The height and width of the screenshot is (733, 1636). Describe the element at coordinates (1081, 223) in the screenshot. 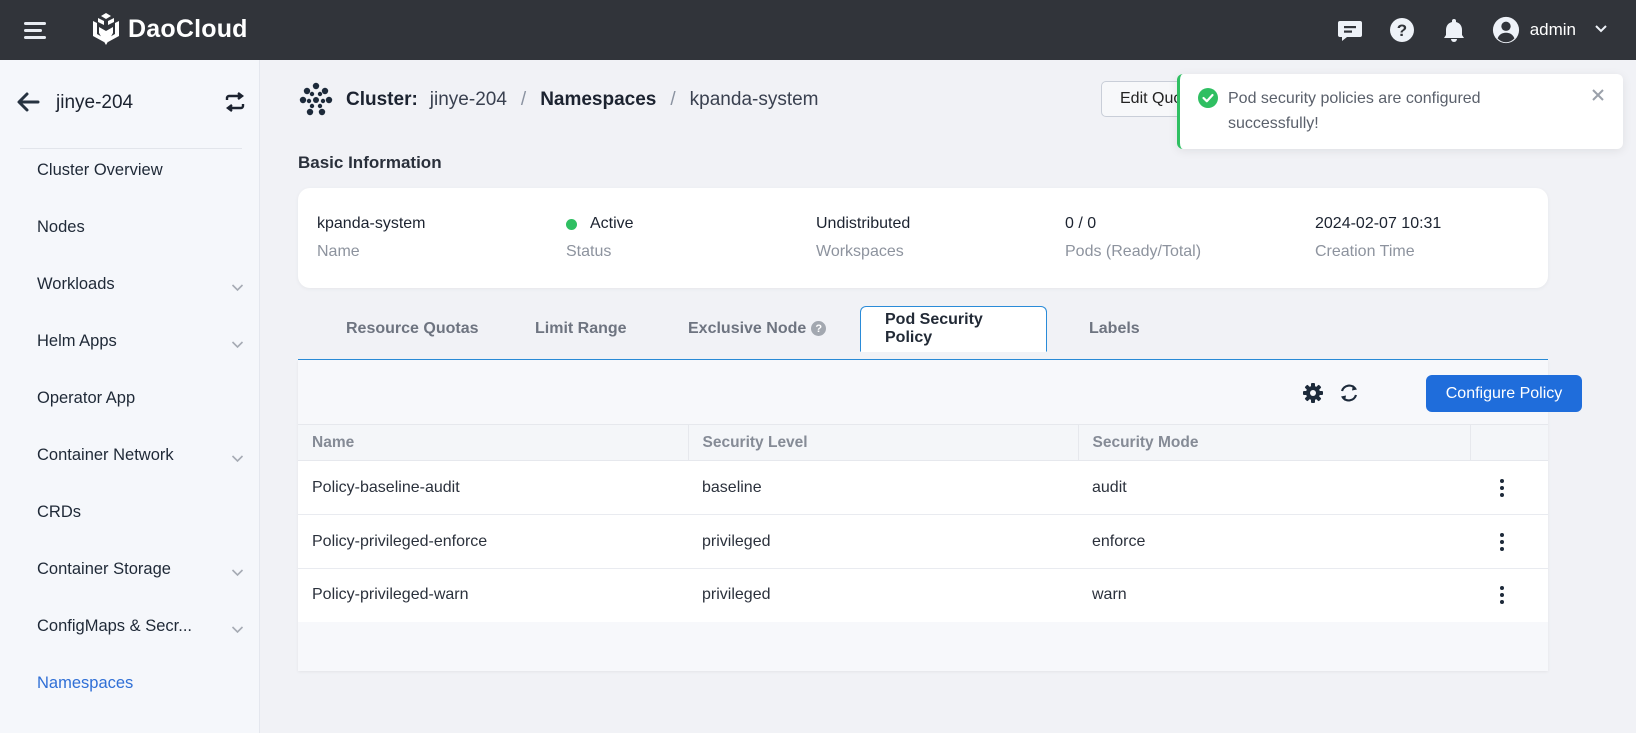

I see `pods-value: 0 / 0` at that location.